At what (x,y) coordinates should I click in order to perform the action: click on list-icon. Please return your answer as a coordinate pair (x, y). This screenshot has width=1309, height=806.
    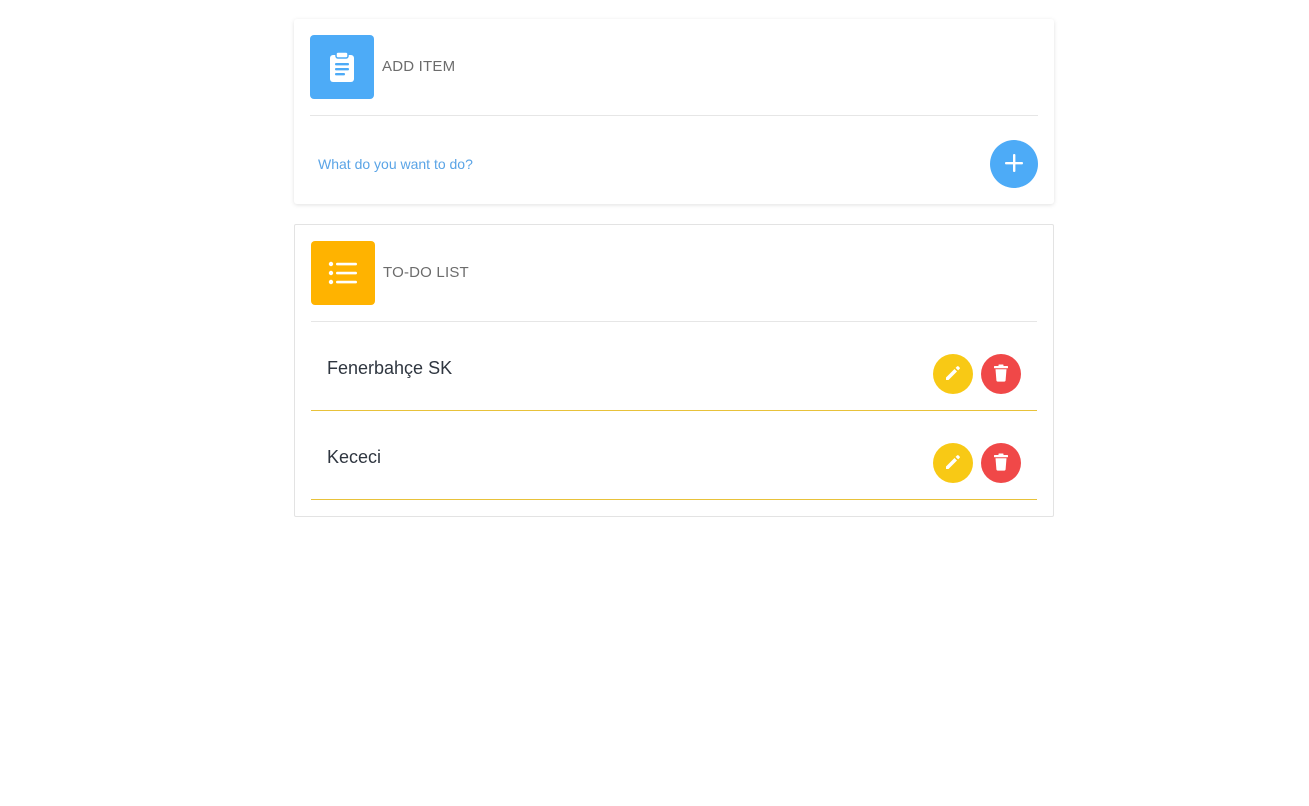
    Looking at the image, I should click on (343, 273).